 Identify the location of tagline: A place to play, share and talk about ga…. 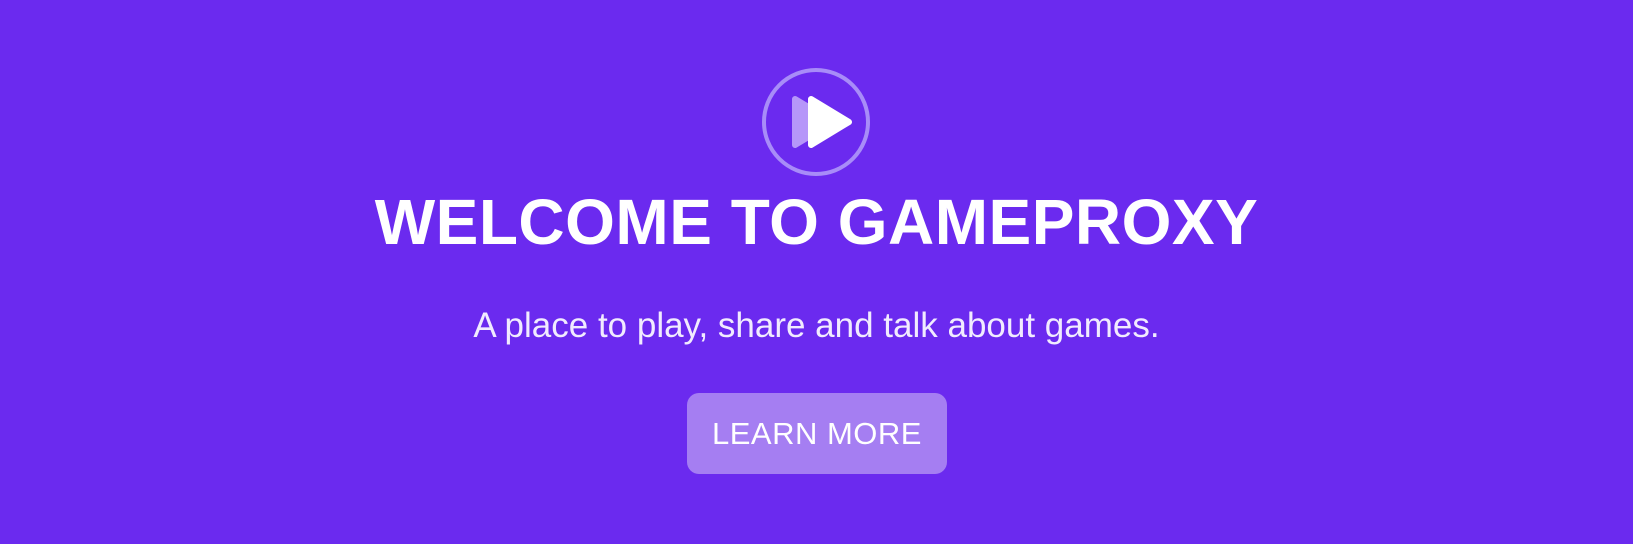
(816, 325).